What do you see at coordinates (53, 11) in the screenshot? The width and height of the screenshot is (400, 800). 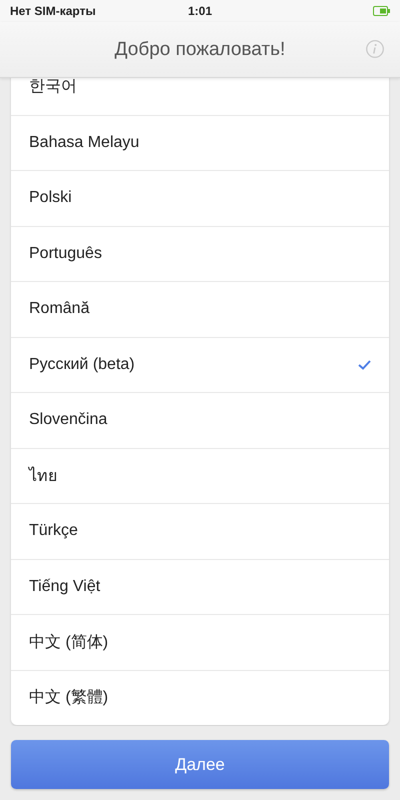 I see `carrier-label: Нет SIM-карты` at bounding box center [53, 11].